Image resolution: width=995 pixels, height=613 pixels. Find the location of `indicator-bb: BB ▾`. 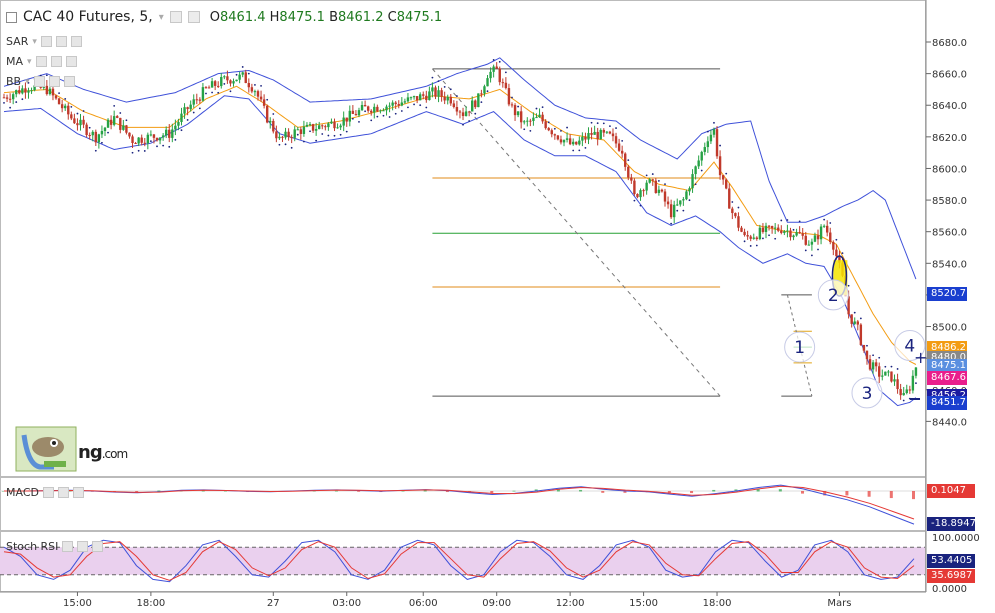

indicator-bb: BB ▾ is located at coordinates (40, 81).